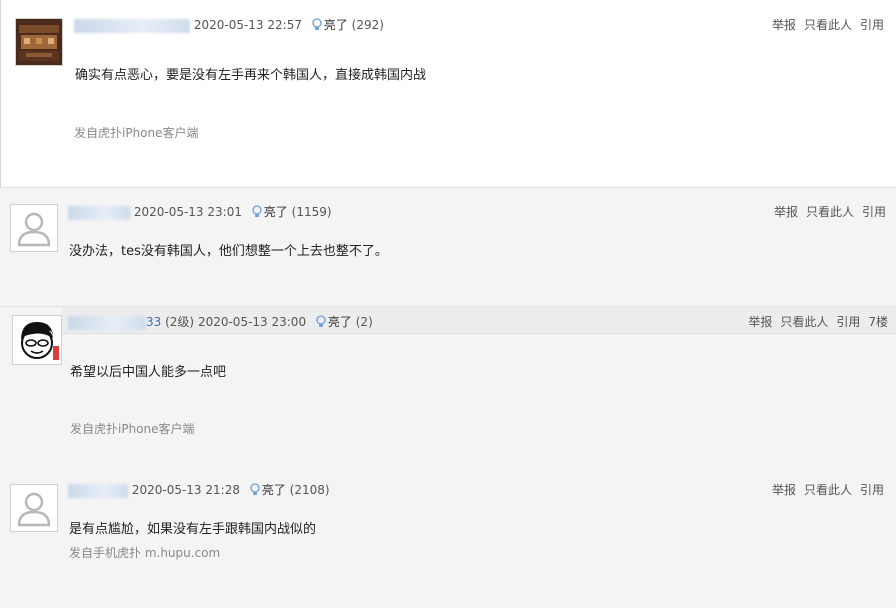 The width and height of the screenshot is (896, 608). I want to click on light-count: (1159), so click(311, 212).